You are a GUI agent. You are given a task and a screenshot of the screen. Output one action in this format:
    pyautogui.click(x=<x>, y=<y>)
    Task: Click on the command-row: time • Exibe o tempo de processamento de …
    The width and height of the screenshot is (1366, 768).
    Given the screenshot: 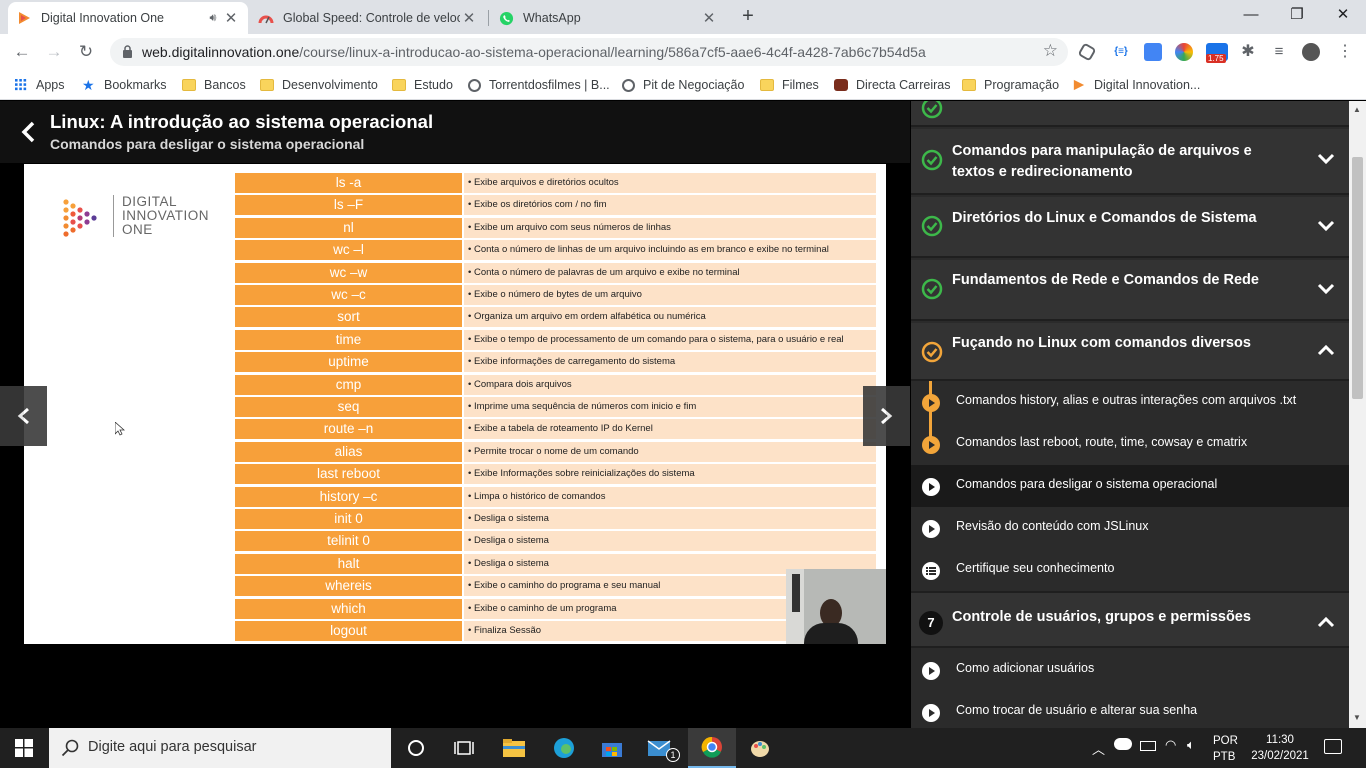 What is the action you would take?
    pyautogui.click(x=555, y=339)
    